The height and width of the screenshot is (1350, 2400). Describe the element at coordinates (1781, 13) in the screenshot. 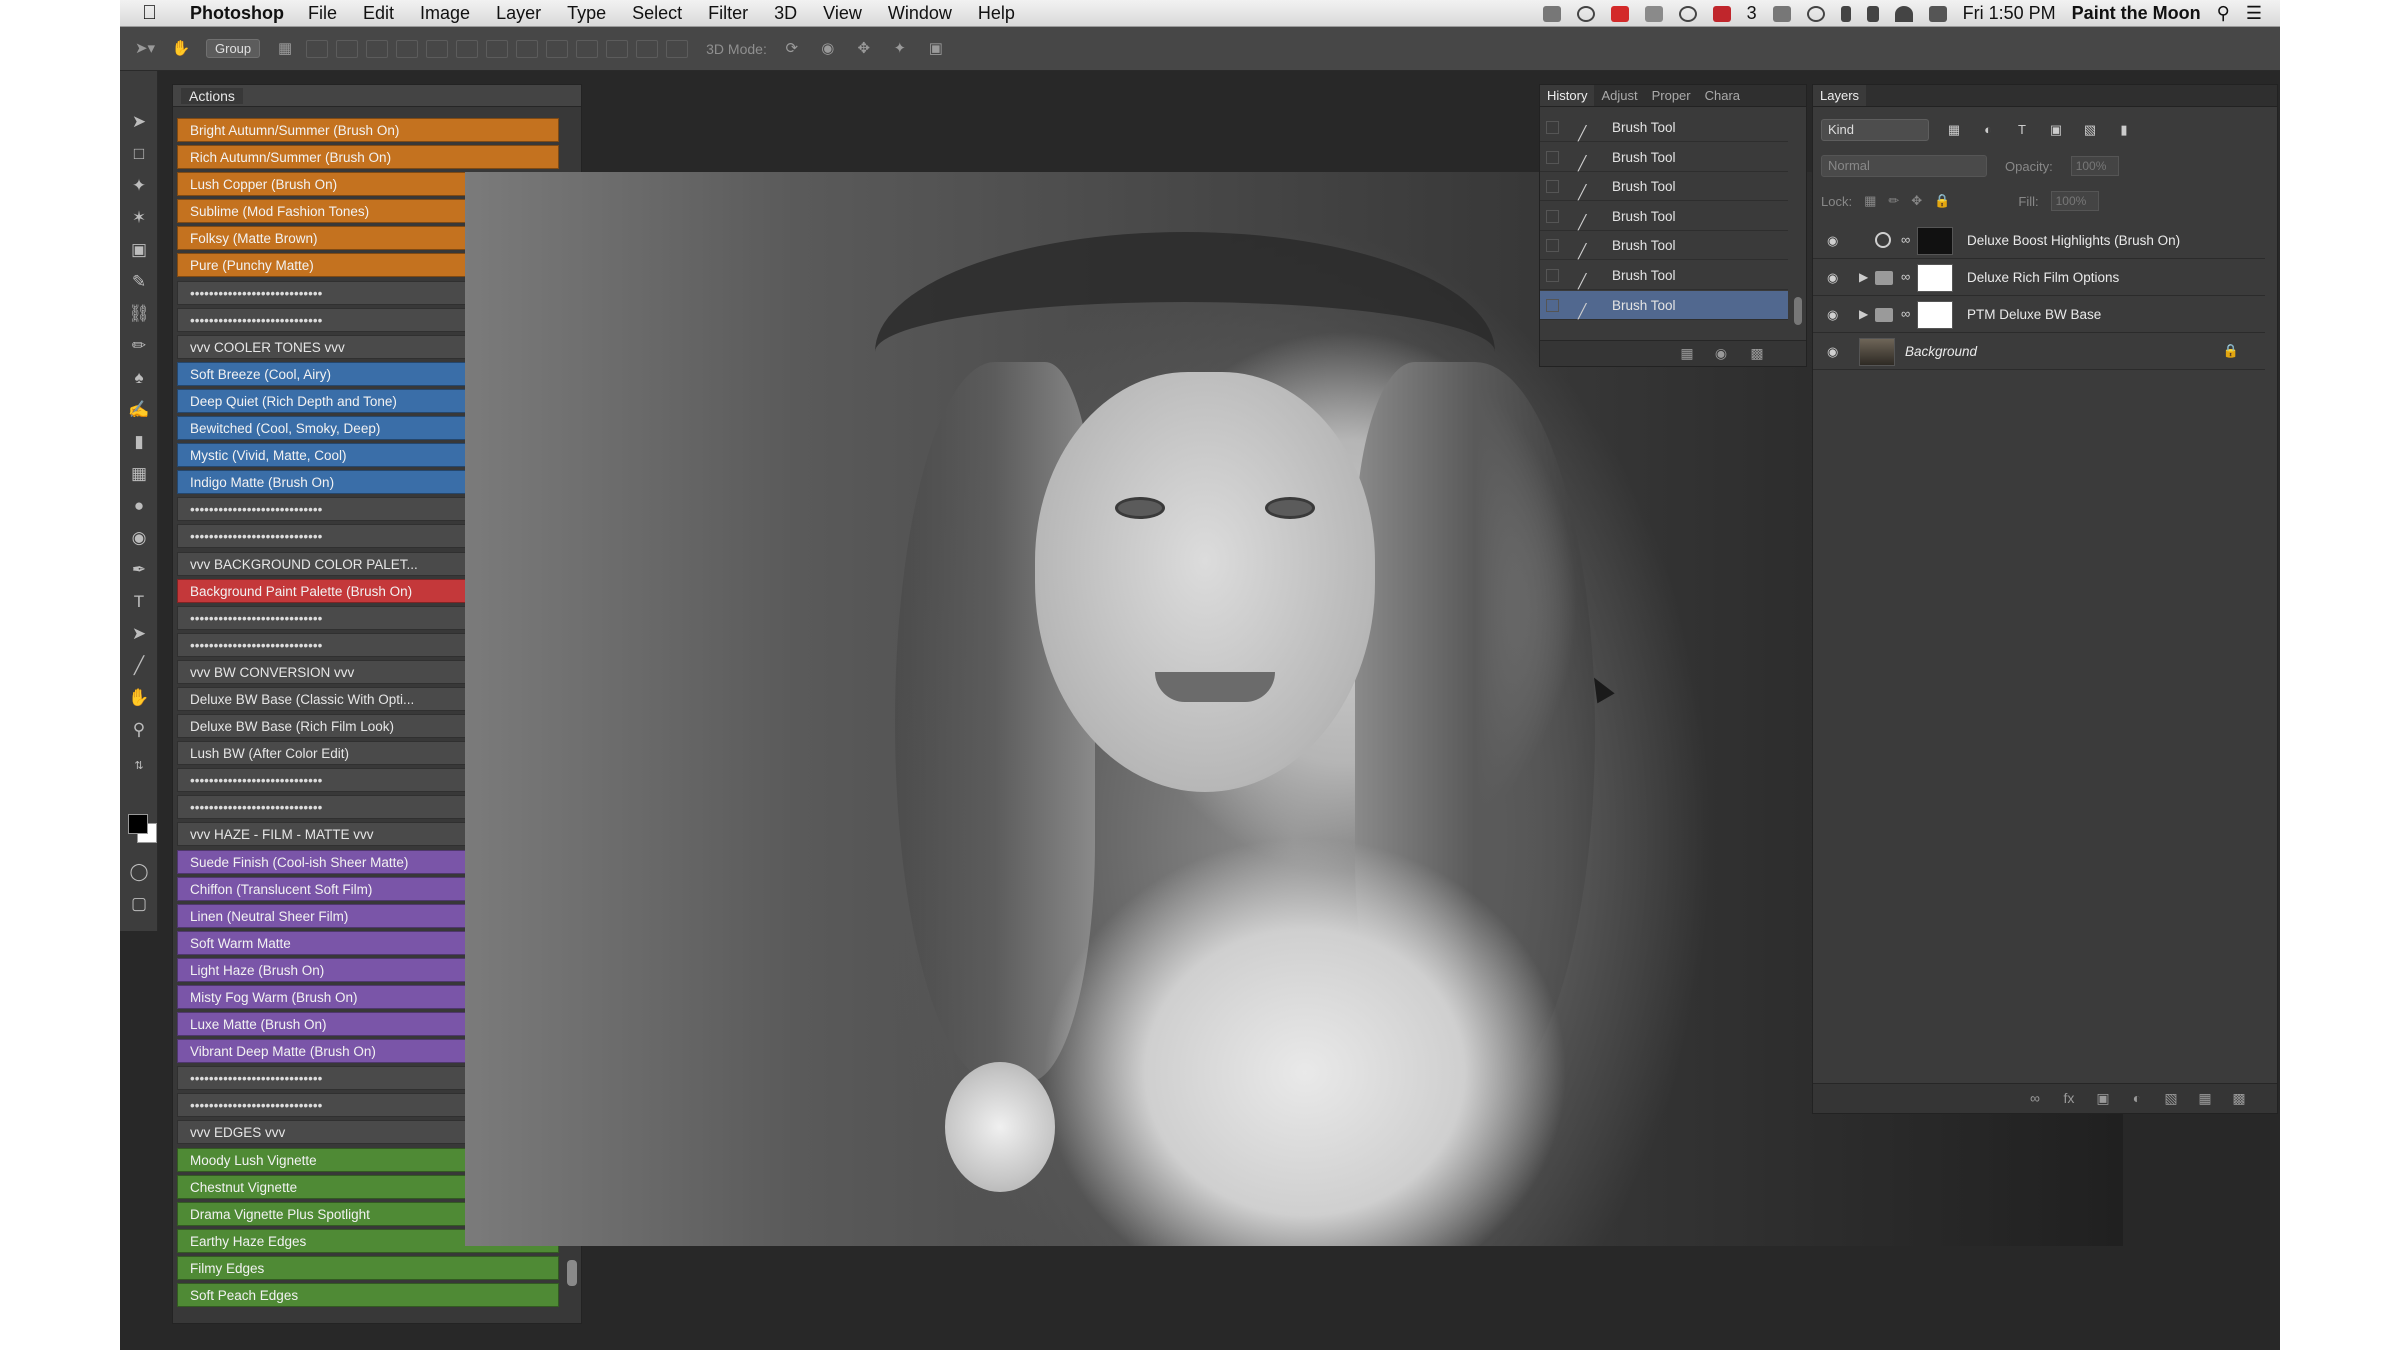

I see `dropbox-icon` at that location.